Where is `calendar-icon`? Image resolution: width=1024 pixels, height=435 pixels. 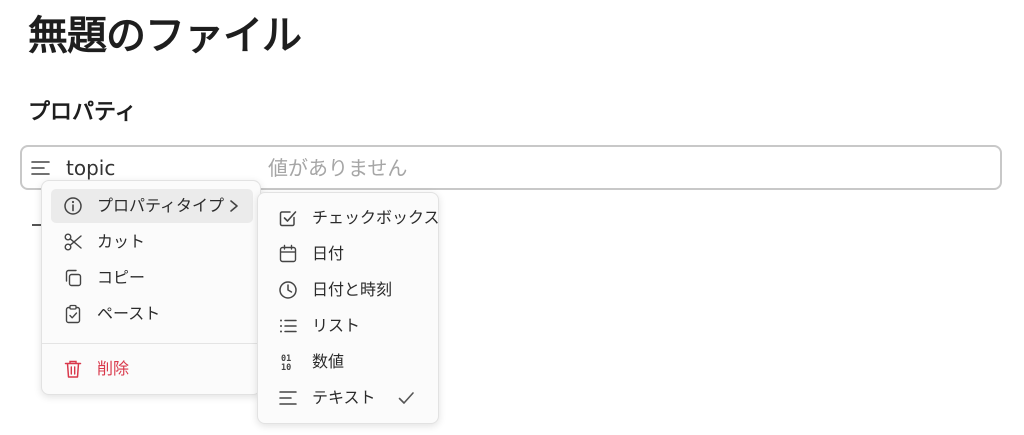 calendar-icon is located at coordinates (288, 254).